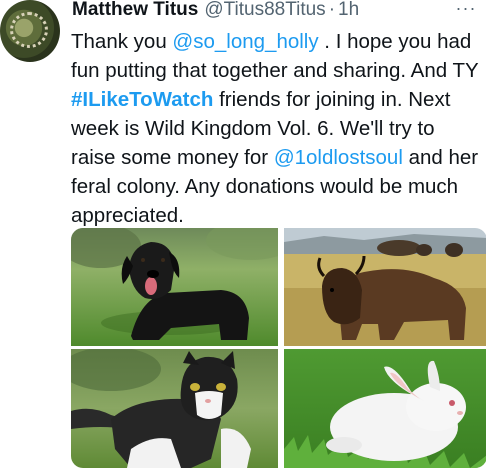  I want to click on white-rabbit-image, so click(385, 408).